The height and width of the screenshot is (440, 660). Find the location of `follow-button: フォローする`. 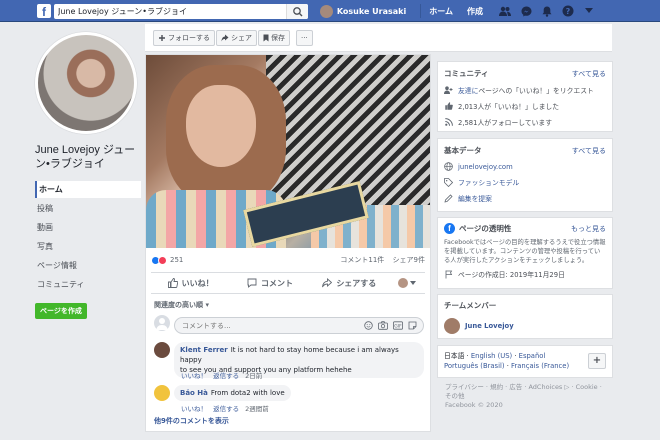

follow-button: フォローする is located at coordinates (184, 38).